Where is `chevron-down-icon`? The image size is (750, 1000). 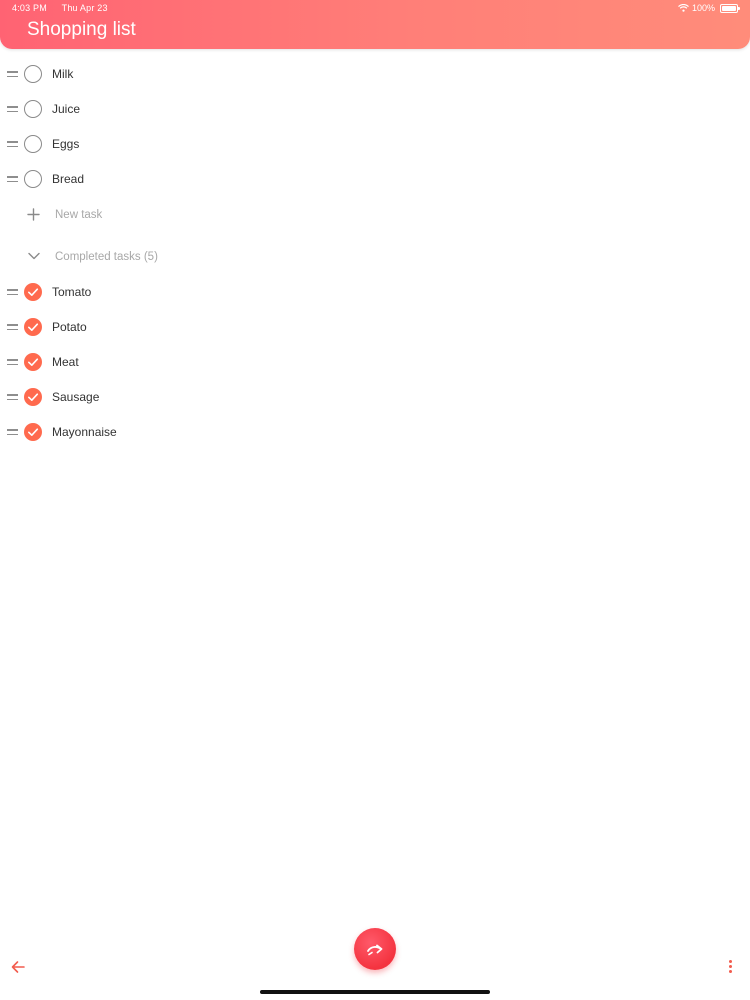 chevron-down-icon is located at coordinates (34, 256).